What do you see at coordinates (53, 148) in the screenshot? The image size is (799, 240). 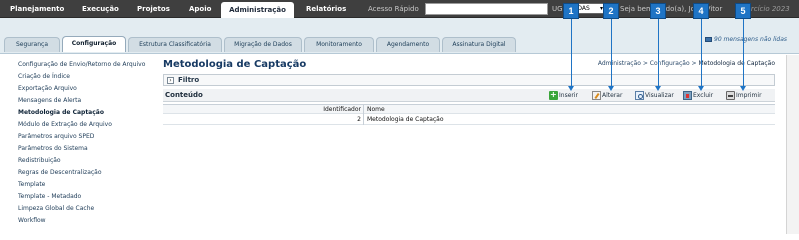 I see `sidebar-item-parametros-sistema: Parâmetros do Sistema` at bounding box center [53, 148].